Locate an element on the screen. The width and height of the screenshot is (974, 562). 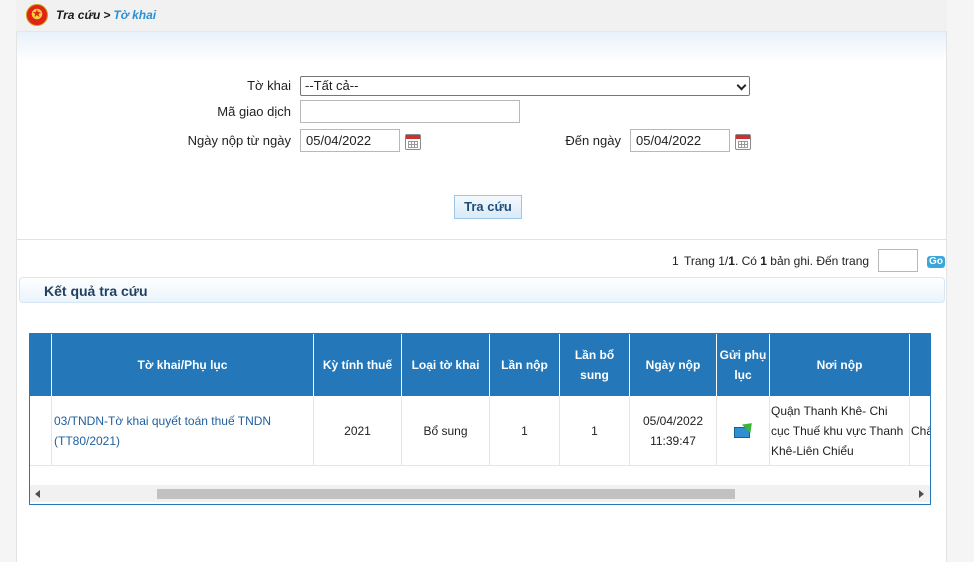
to-khai-label: Tờ khai is located at coordinates (269, 85).